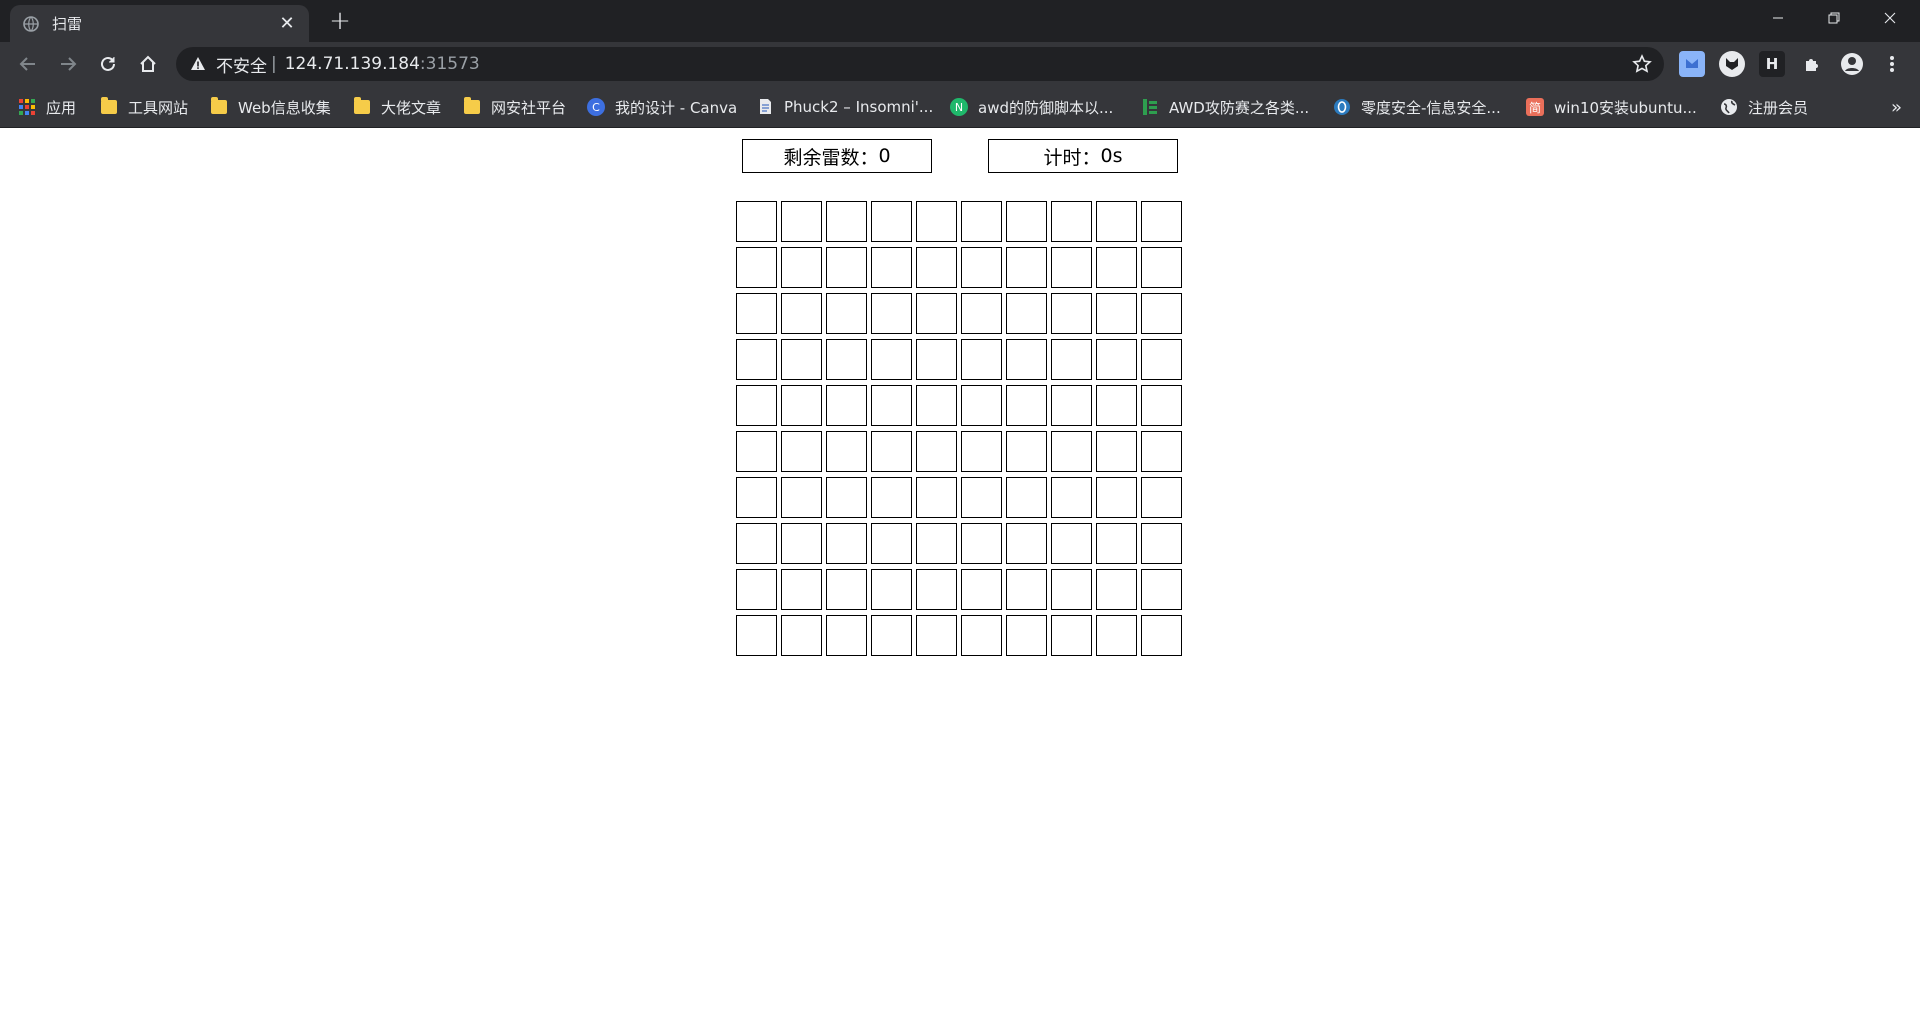 This screenshot has width=1920, height=1030. What do you see at coordinates (1892, 64) in the screenshot?
I see `menu-kebab-icon` at bounding box center [1892, 64].